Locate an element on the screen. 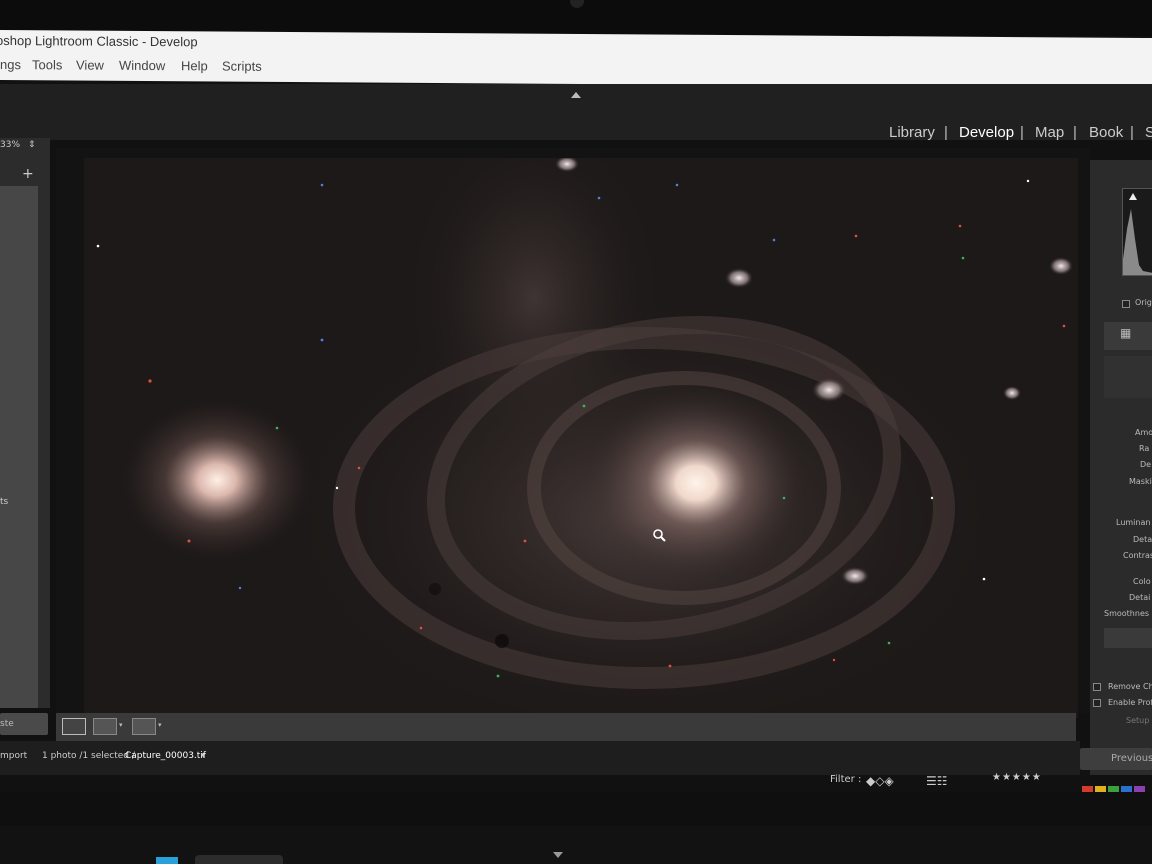 This screenshot has width=1152, height=864. smoothness-label: Smoothnes is located at coordinates (1127, 613).